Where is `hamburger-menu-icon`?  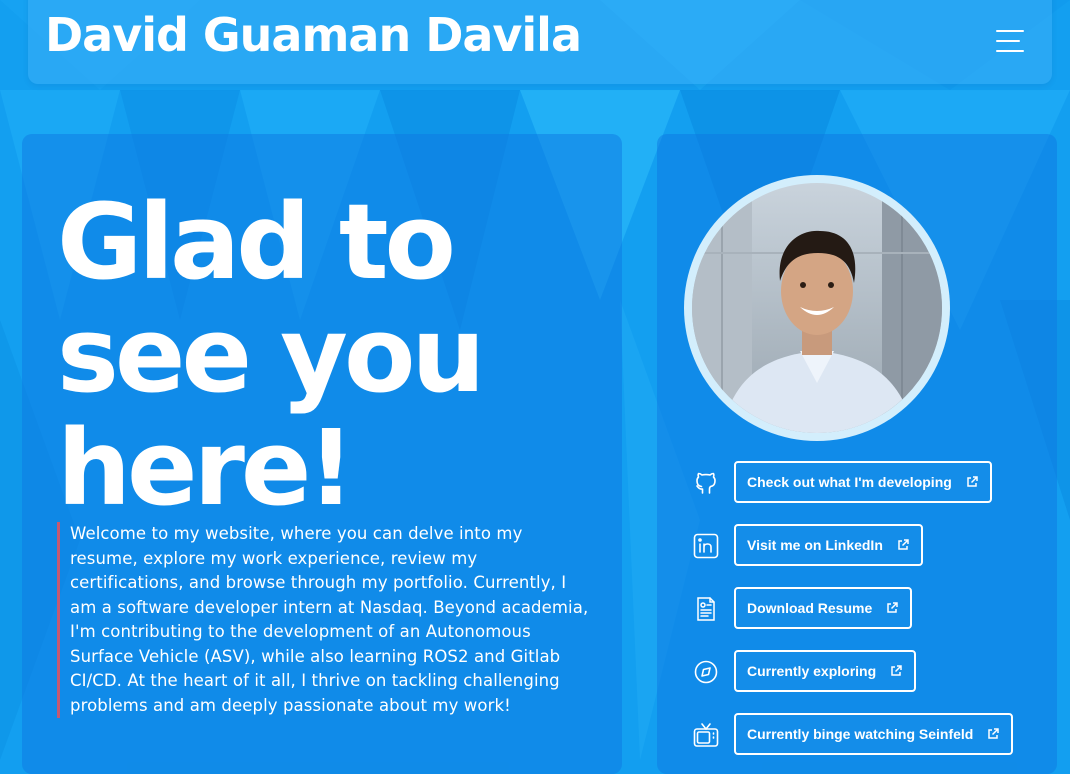
hamburger-menu-icon is located at coordinates (1010, 41).